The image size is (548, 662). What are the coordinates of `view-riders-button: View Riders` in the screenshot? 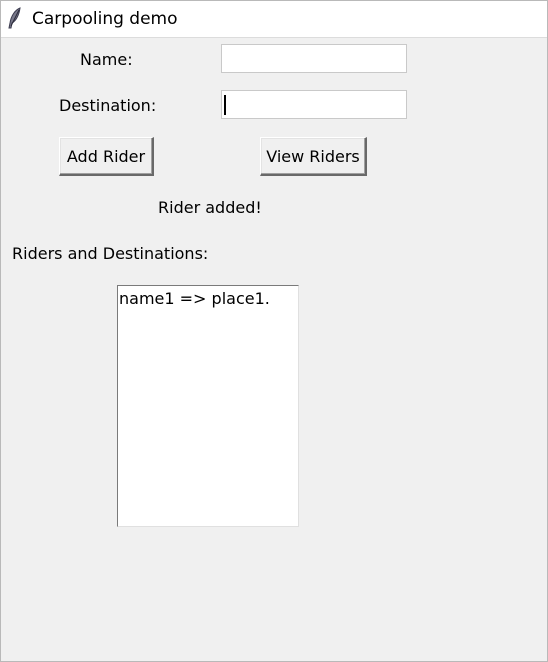 It's located at (313, 156).